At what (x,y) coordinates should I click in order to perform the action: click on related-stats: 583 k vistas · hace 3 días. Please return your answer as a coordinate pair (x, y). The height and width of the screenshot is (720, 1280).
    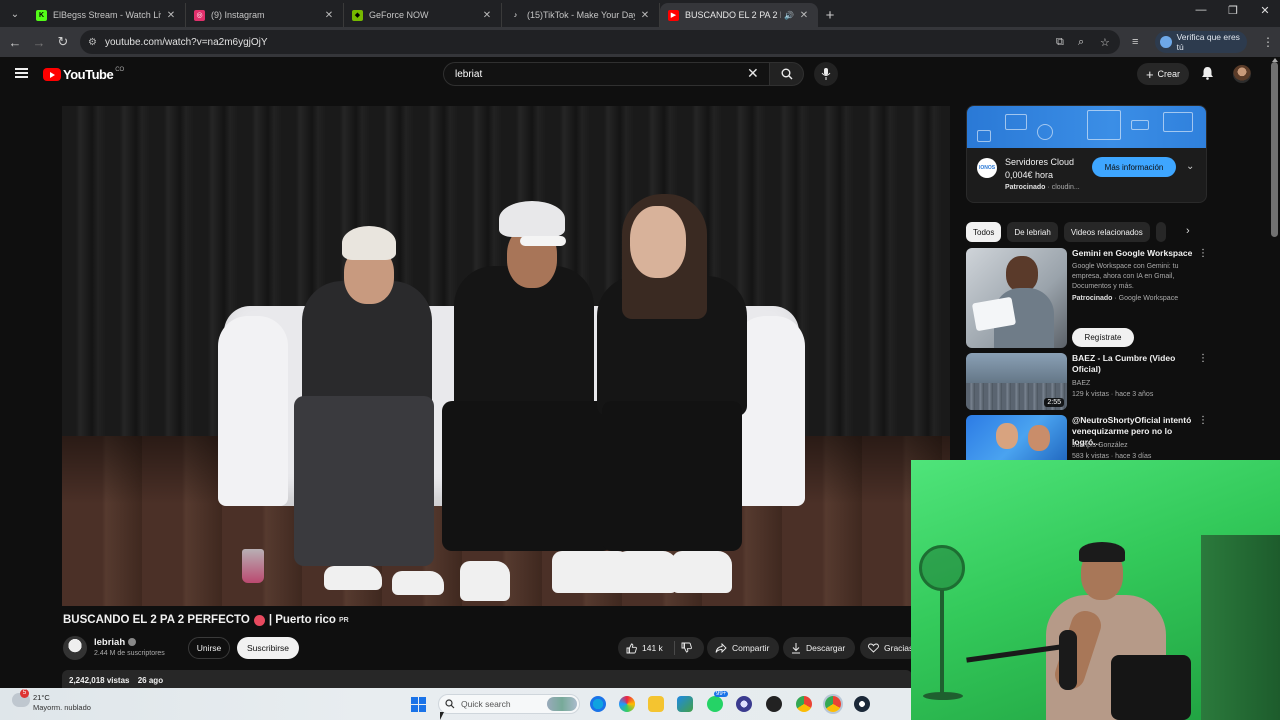
    Looking at the image, I should click on (1112, 456).